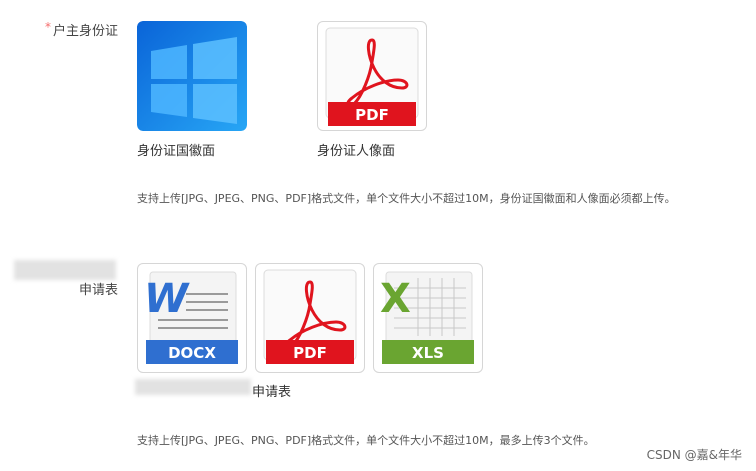  I want to click on blurred-label-prefix, so click(65, 270).